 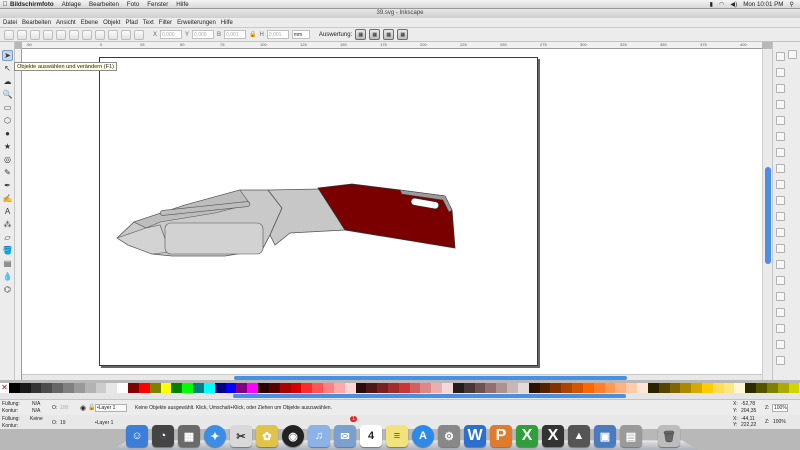 I want to click on horizontal-scrollbar, so click(x=392, y=377).